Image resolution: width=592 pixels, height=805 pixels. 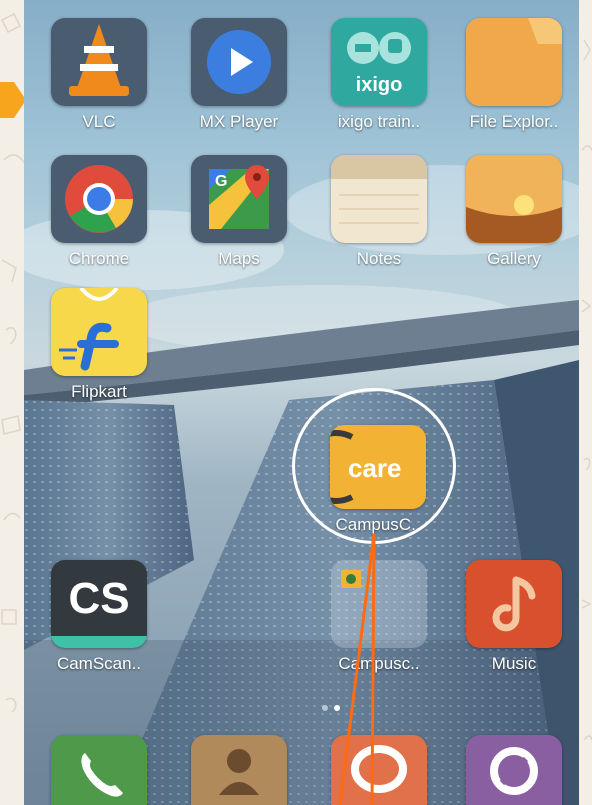 I want to click on app-gallery: Gallery, so click(x=514, y=212).